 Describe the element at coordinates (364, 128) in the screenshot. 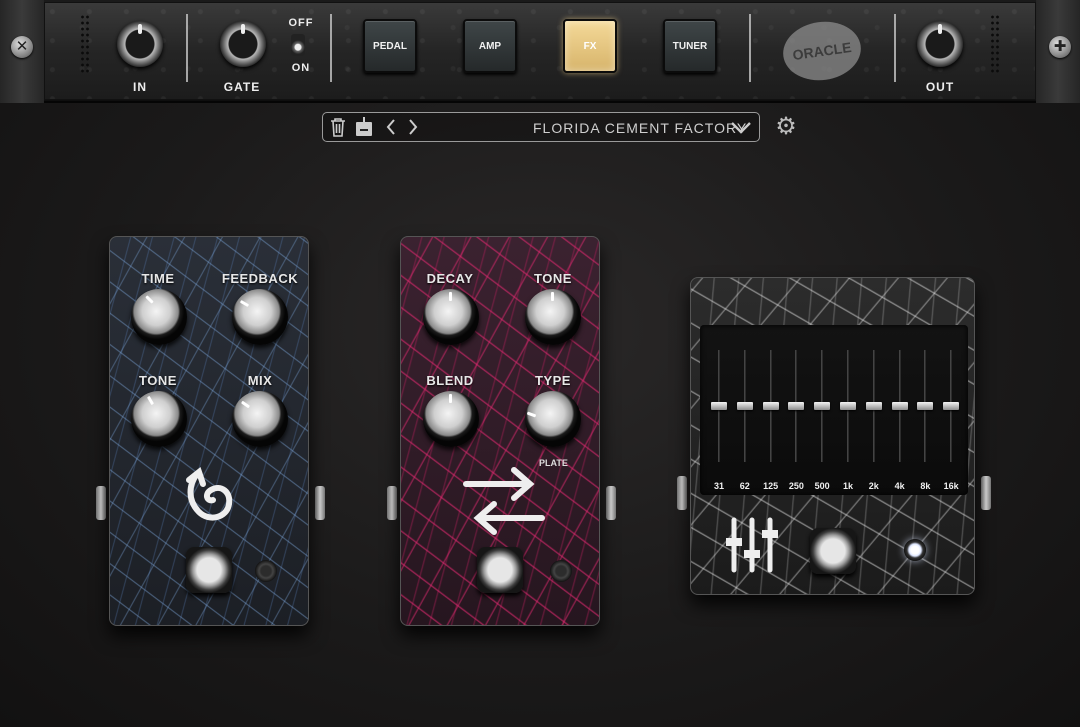

I see `save-icon` at that location.